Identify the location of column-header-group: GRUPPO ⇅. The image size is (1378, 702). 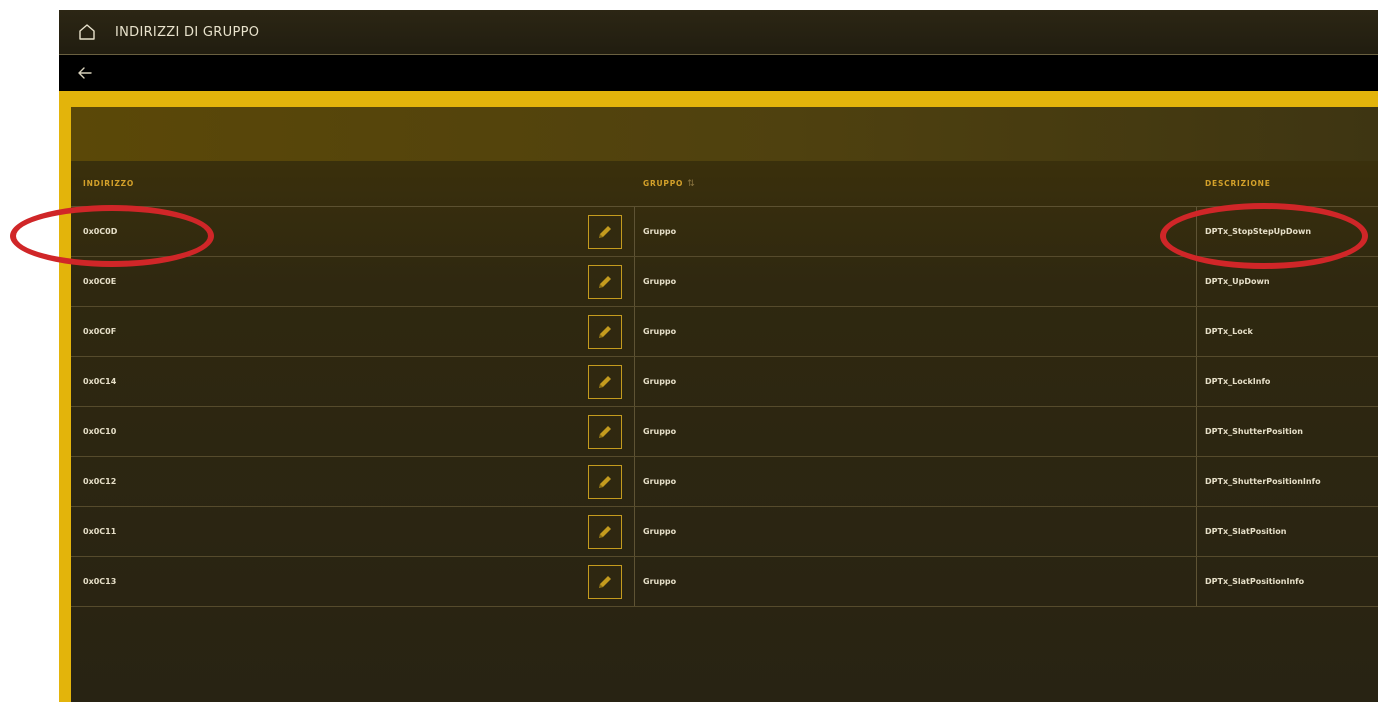
(669, 184).